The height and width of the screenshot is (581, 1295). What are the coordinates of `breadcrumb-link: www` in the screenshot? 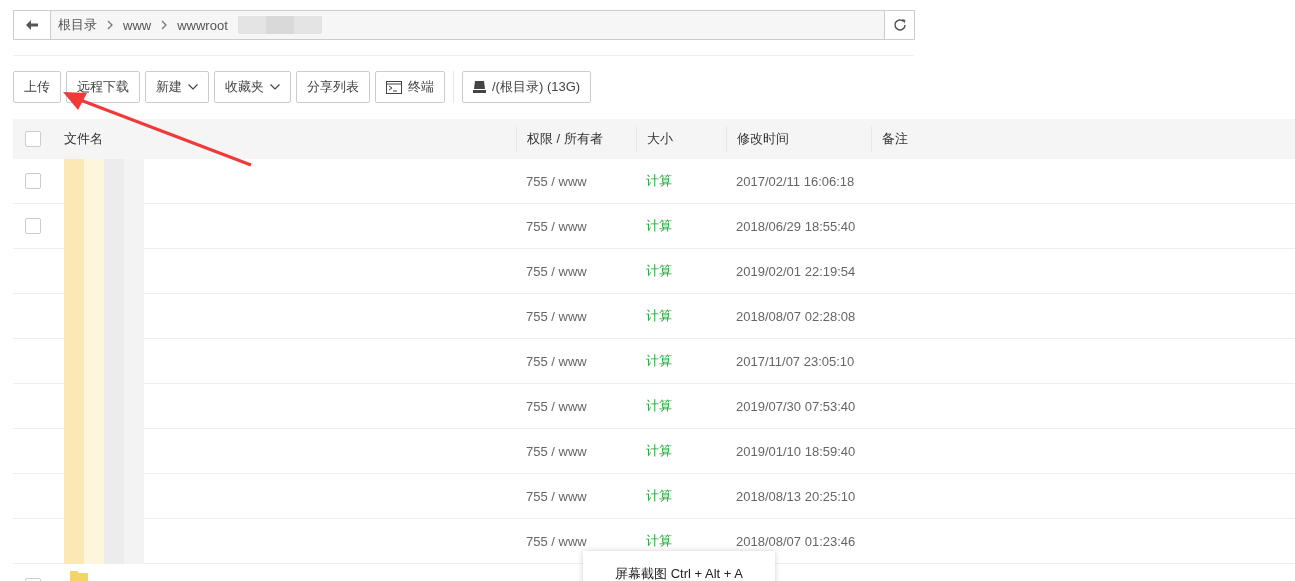 It's located at (137, 25).